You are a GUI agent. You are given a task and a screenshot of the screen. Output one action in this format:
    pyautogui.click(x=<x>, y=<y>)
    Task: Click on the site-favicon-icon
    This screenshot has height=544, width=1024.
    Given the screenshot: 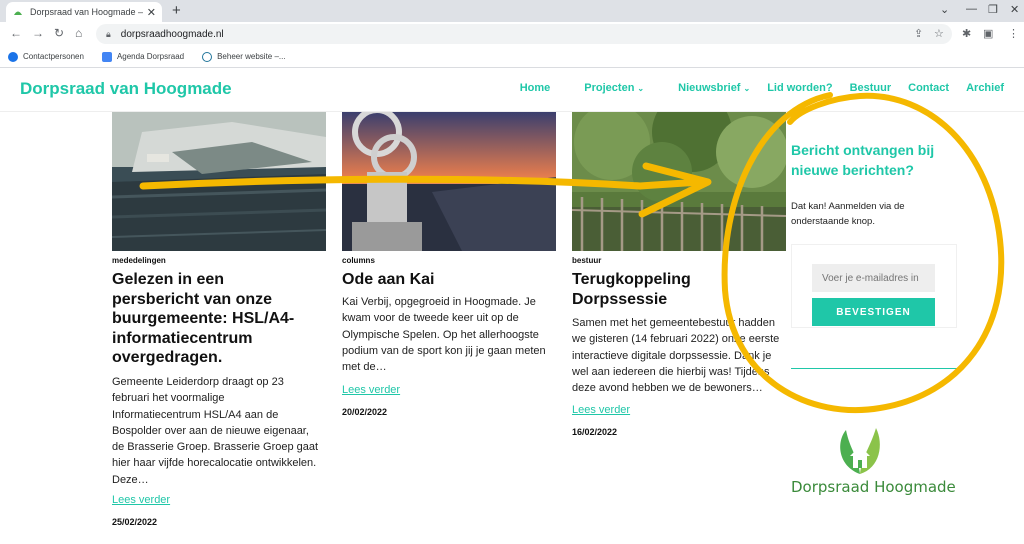 What is the action you would take?
    pyautogui.click(x=18, y=12)
    